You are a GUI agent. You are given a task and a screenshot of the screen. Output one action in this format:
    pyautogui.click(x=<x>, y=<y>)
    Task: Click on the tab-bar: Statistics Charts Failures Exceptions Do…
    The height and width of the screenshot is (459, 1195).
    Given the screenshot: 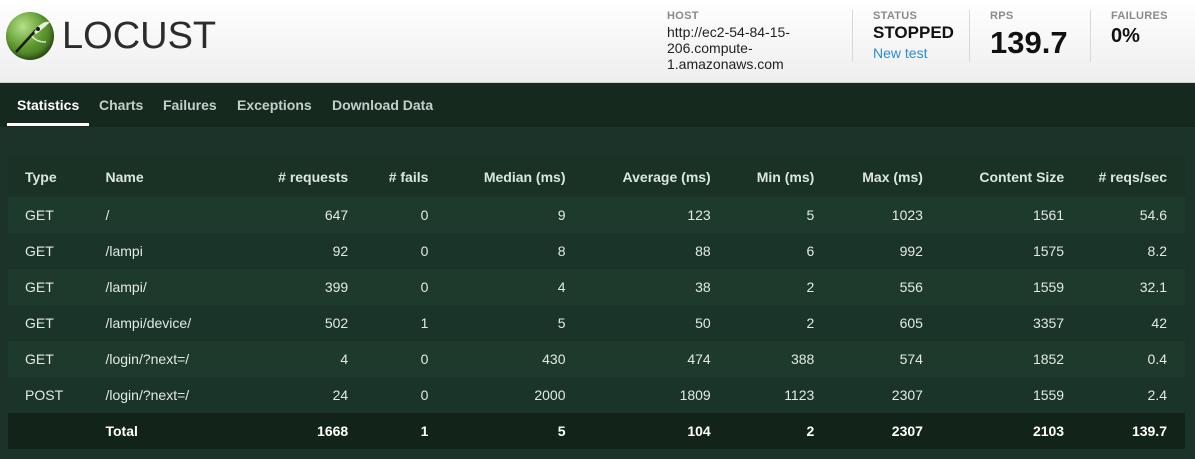 What is the action you would take?
    pyautogui.click(x=597, y=105)
    